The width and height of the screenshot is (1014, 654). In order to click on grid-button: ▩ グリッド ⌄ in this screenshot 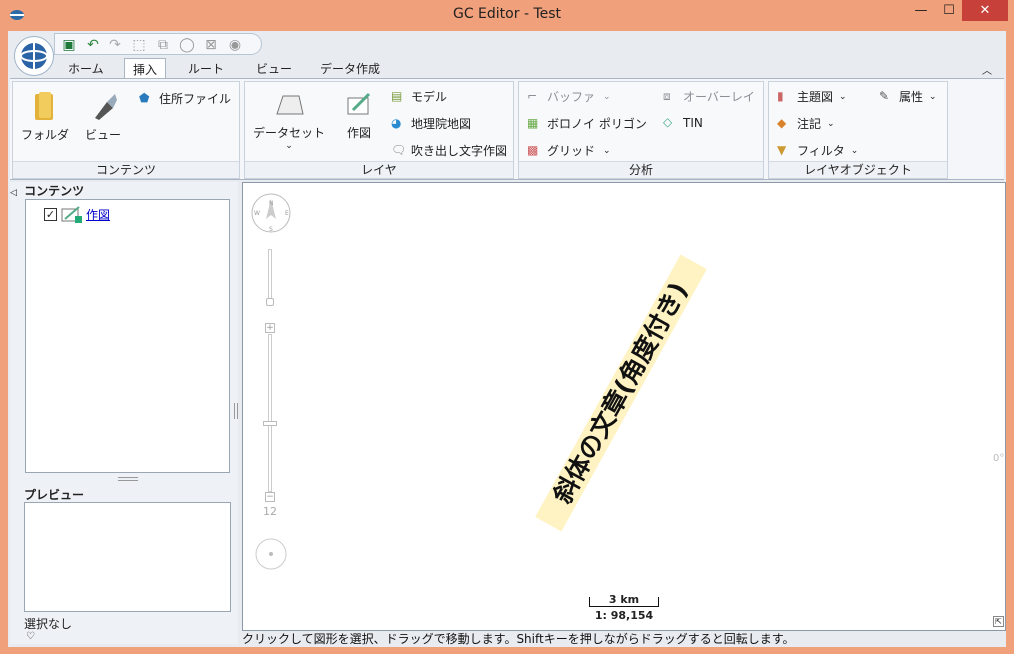, I will do `click(569, 150)`.